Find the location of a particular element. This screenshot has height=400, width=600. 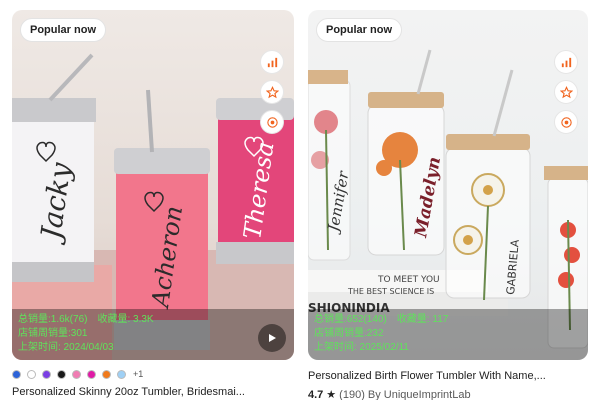

rating-row: 4.7 ★ (190) By UniqueImprintLab is located at coordinates (448, 394).